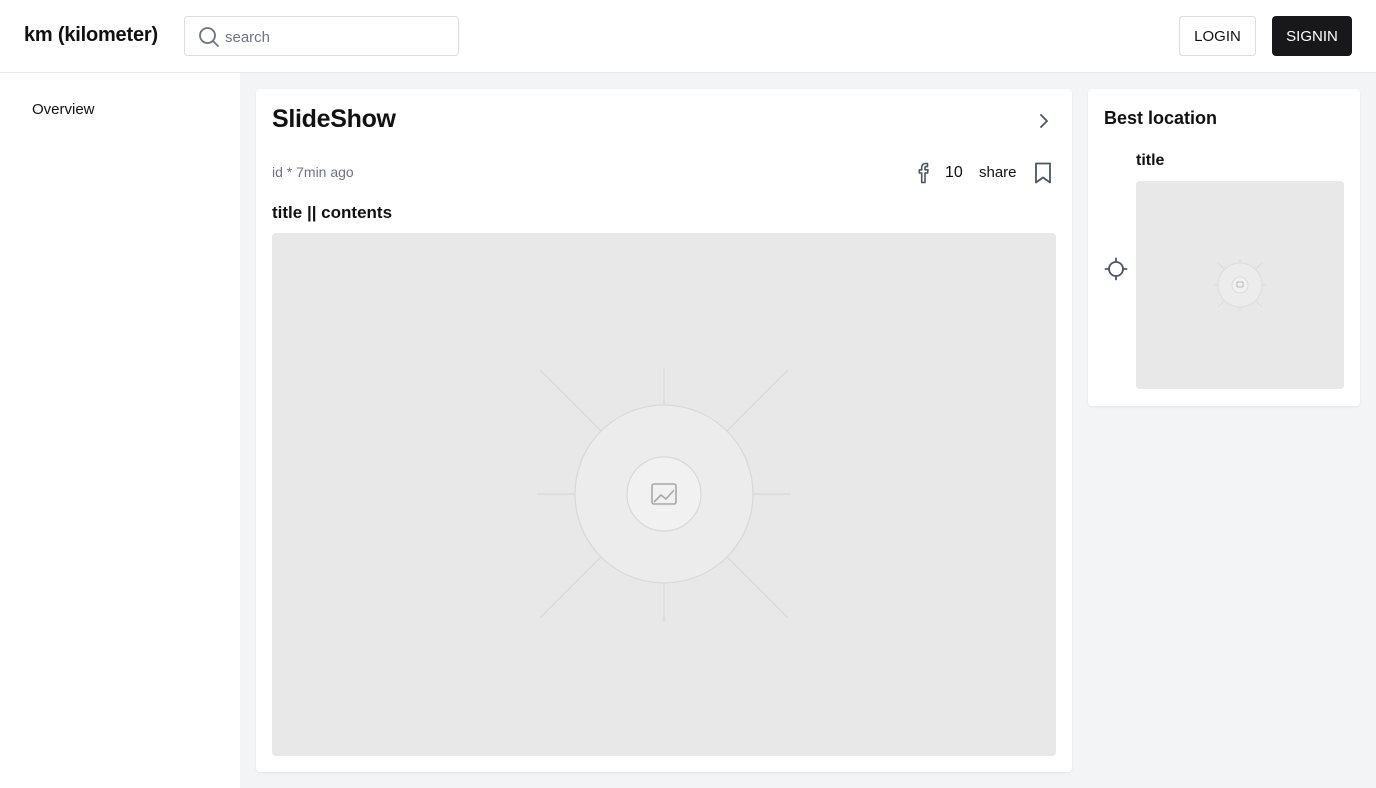  Describe the element at coordinates (1161, 118) in the screenshot. I see `best-location-heading: Best location` at that location.